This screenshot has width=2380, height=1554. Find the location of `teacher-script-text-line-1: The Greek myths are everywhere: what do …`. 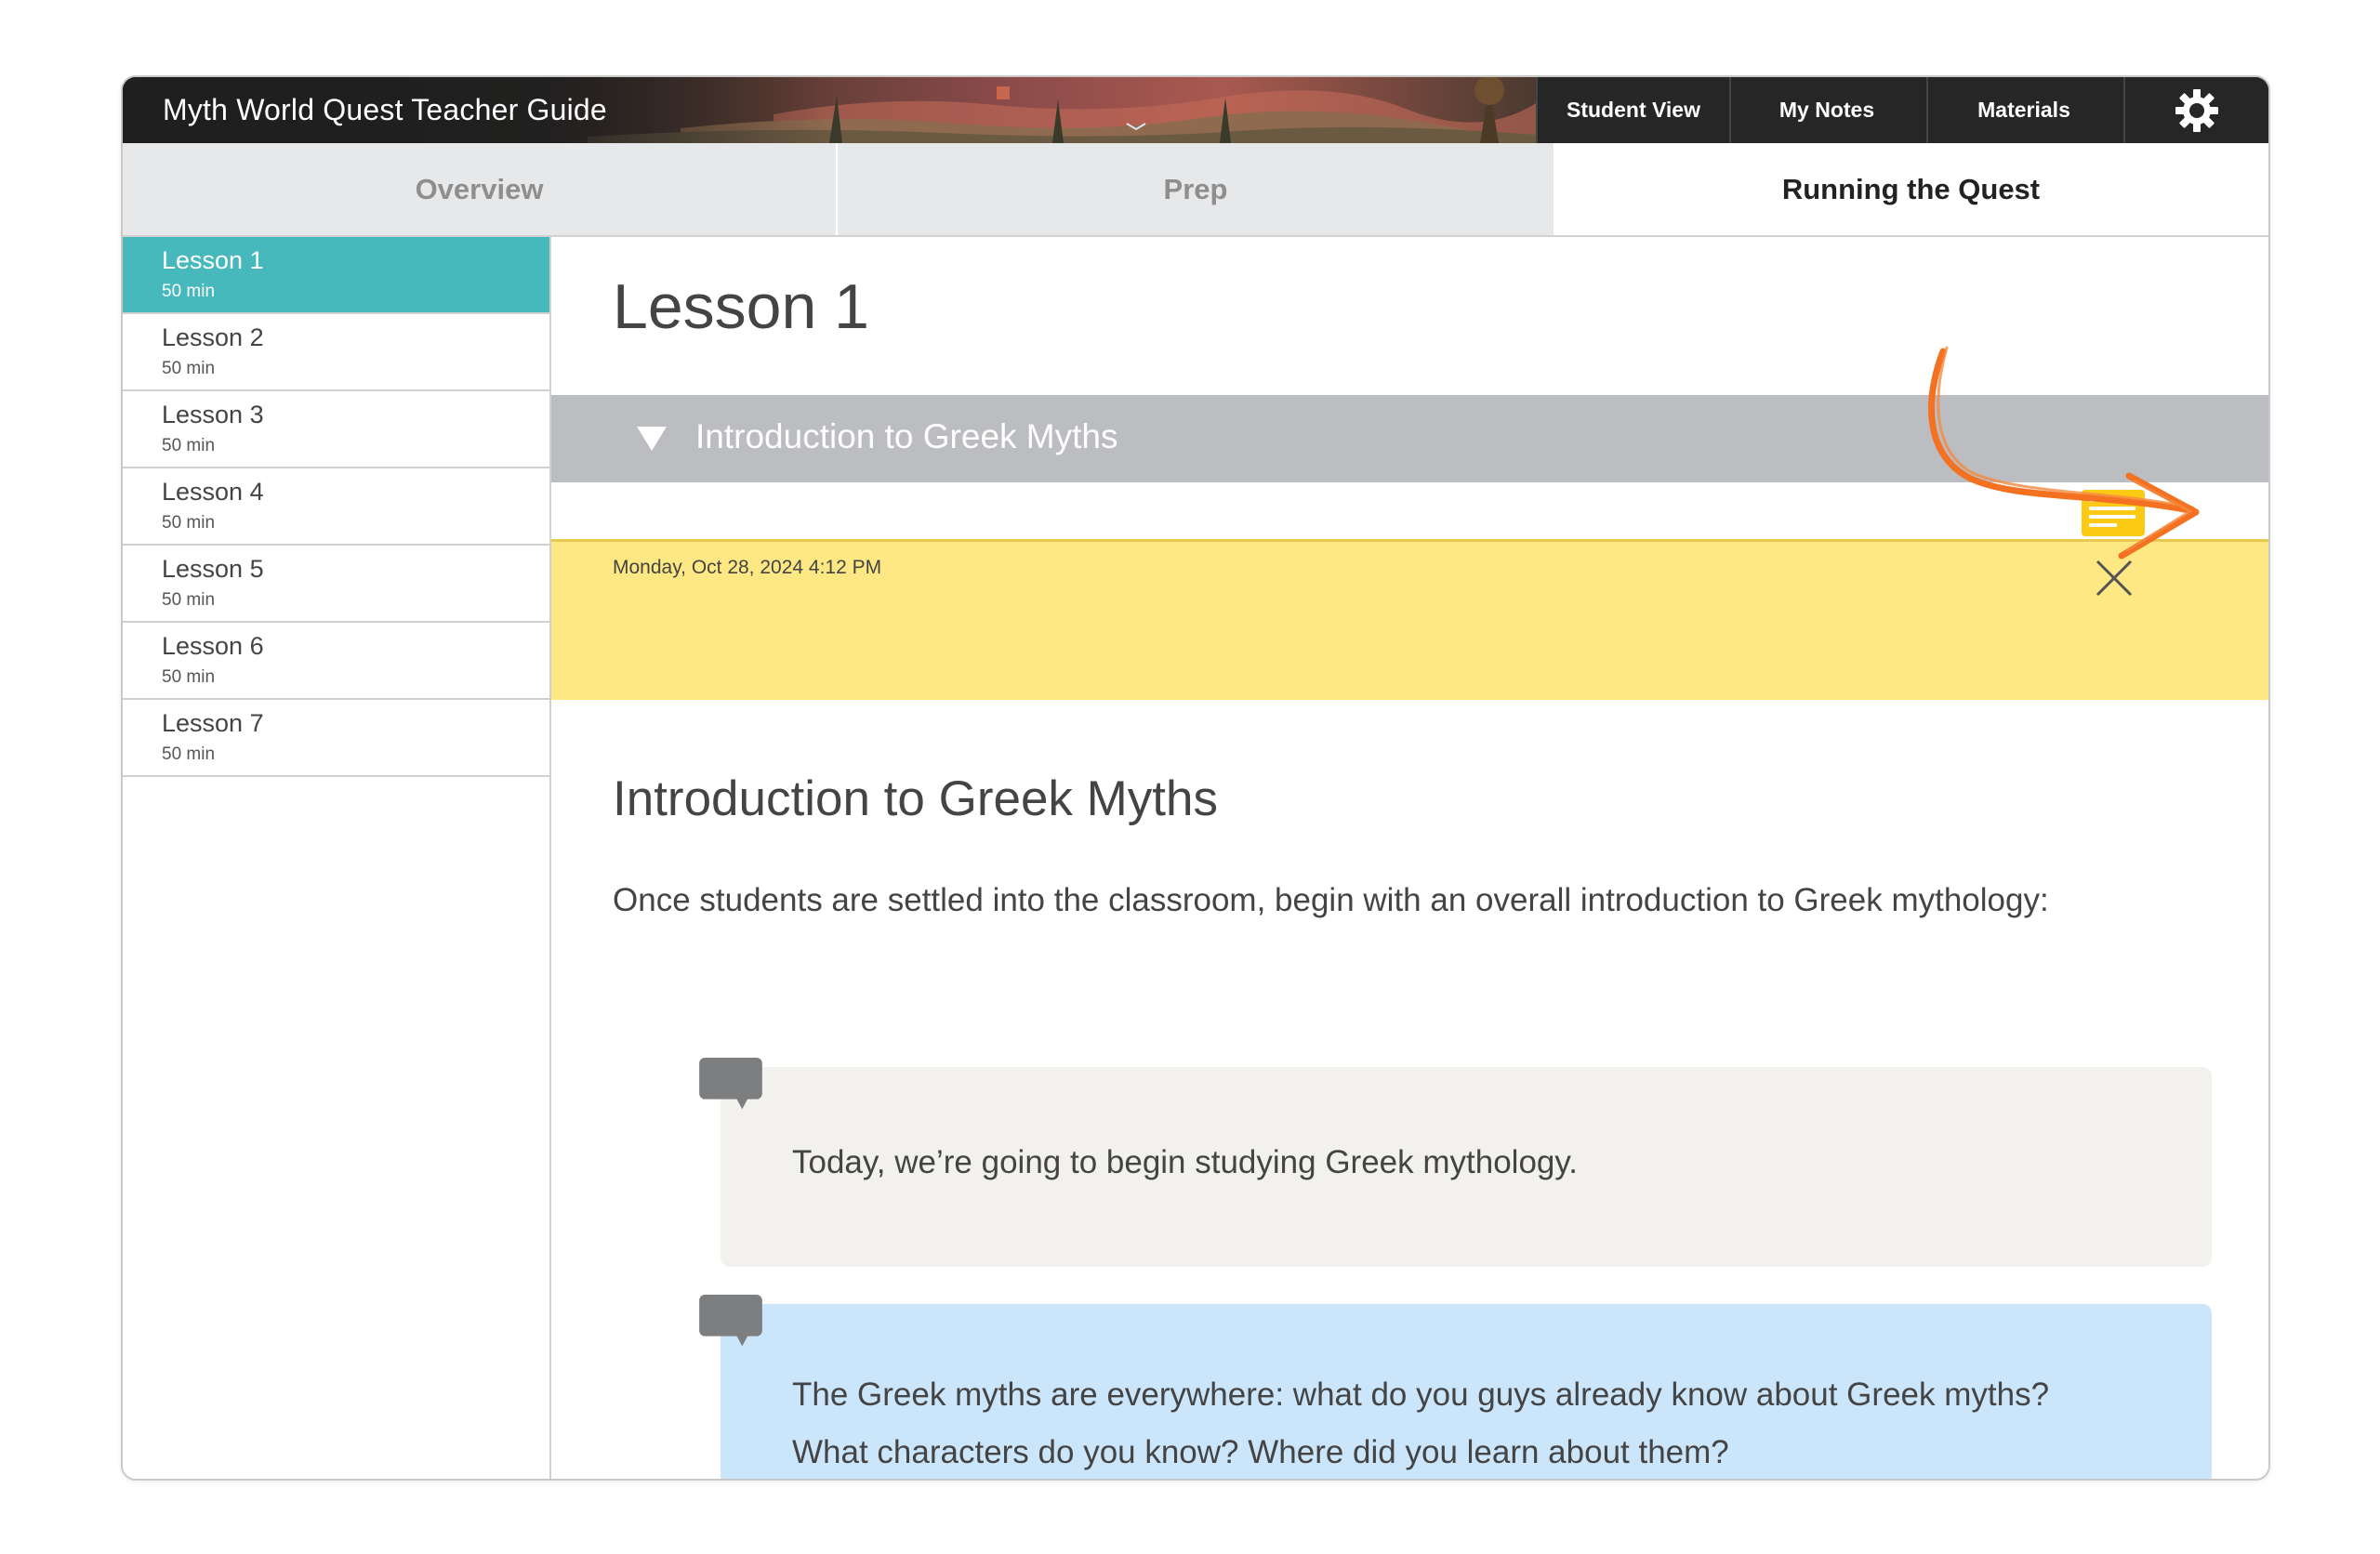

teacher-script-text-line-1: The Greek myths are everywhere: what do … is located at coordinates (1421, 1394).